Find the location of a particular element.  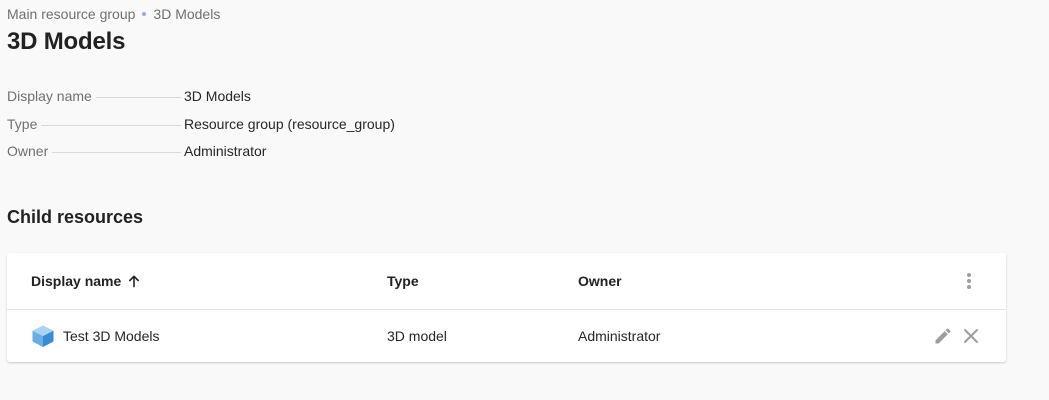

row-type: 3D model is located at coordinates (417, 336).